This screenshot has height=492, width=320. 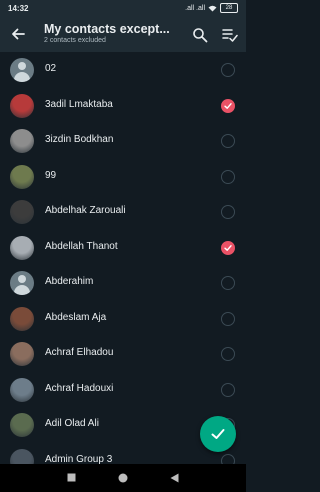 I want to click on home-circle-icon, so click(x=123, y=478).